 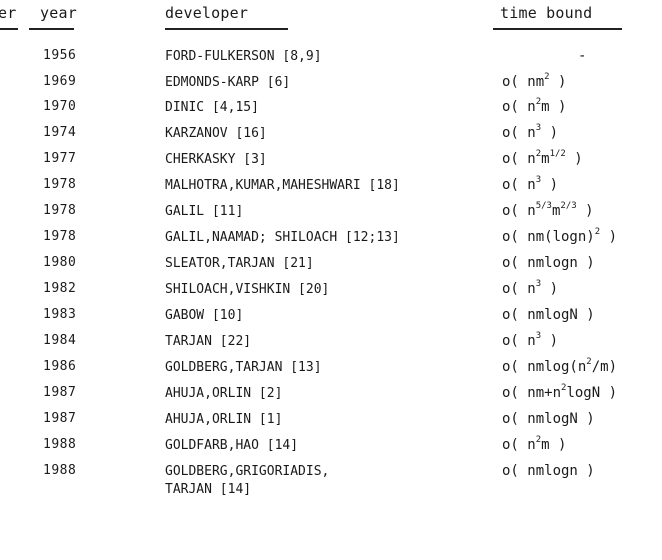 I want to click on row-time-bound: o( nm+n2logN ), so click(x=560, y=392).